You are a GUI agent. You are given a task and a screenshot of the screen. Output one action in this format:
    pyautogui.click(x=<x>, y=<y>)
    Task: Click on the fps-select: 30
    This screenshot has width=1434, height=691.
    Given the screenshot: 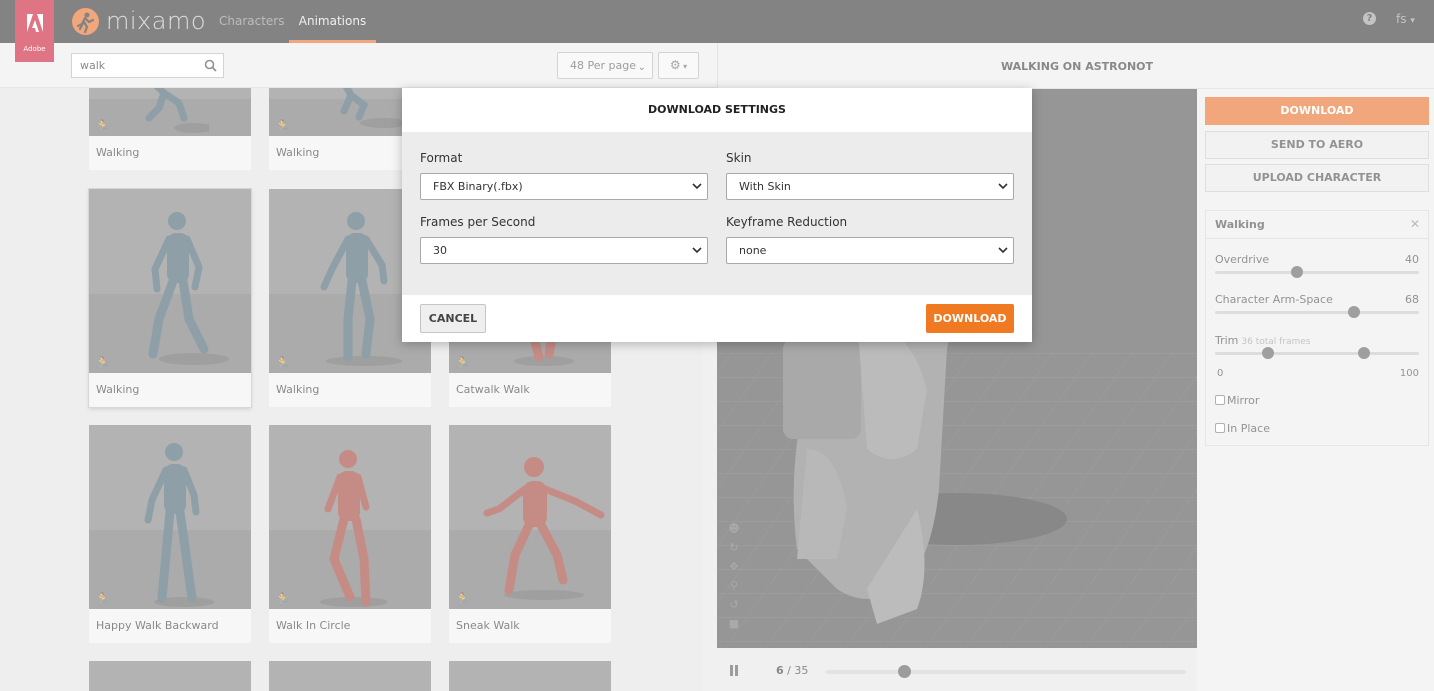 What is the action you would take?
    pyautogui.click(x=564, y=250)
    